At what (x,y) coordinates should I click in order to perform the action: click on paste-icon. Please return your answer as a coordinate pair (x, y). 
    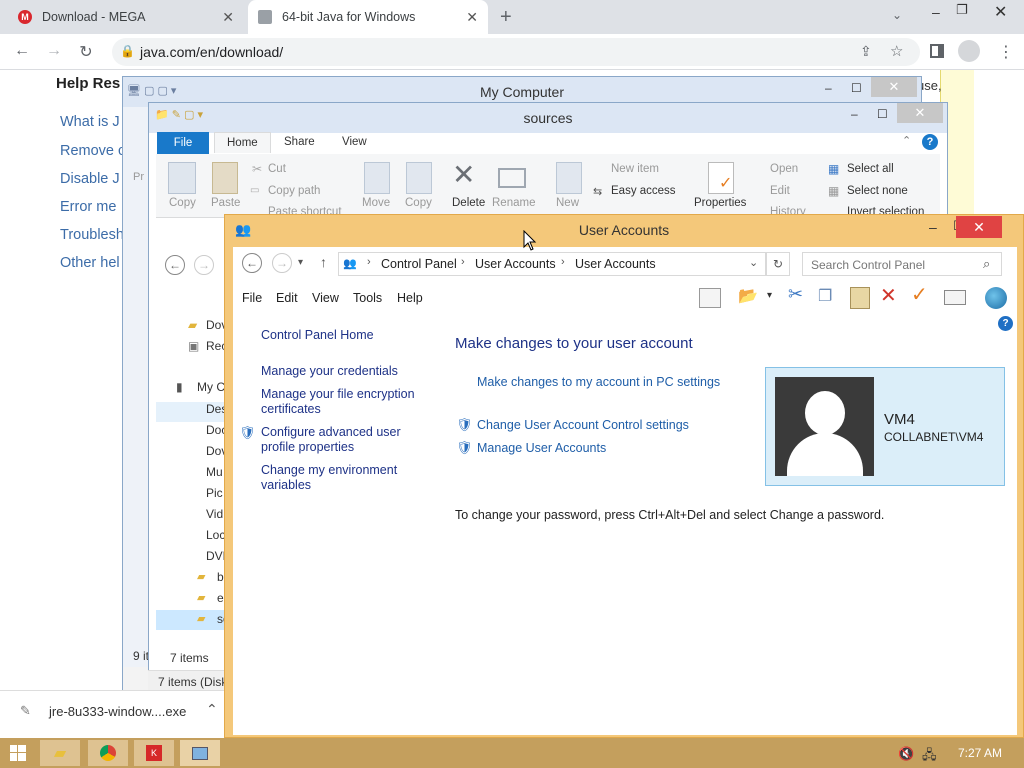
    Looking at the image, I should click on (860, 298).